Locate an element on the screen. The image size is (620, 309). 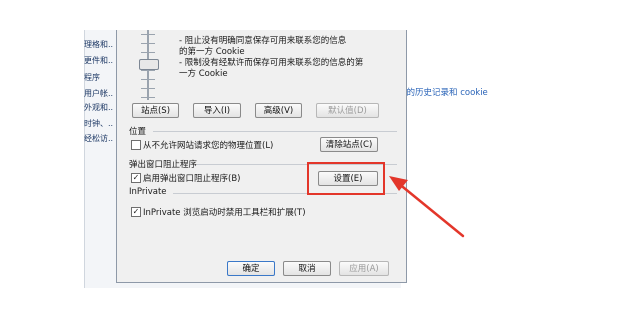
pointer-arrow-icon is located at coordinates (427, 207).